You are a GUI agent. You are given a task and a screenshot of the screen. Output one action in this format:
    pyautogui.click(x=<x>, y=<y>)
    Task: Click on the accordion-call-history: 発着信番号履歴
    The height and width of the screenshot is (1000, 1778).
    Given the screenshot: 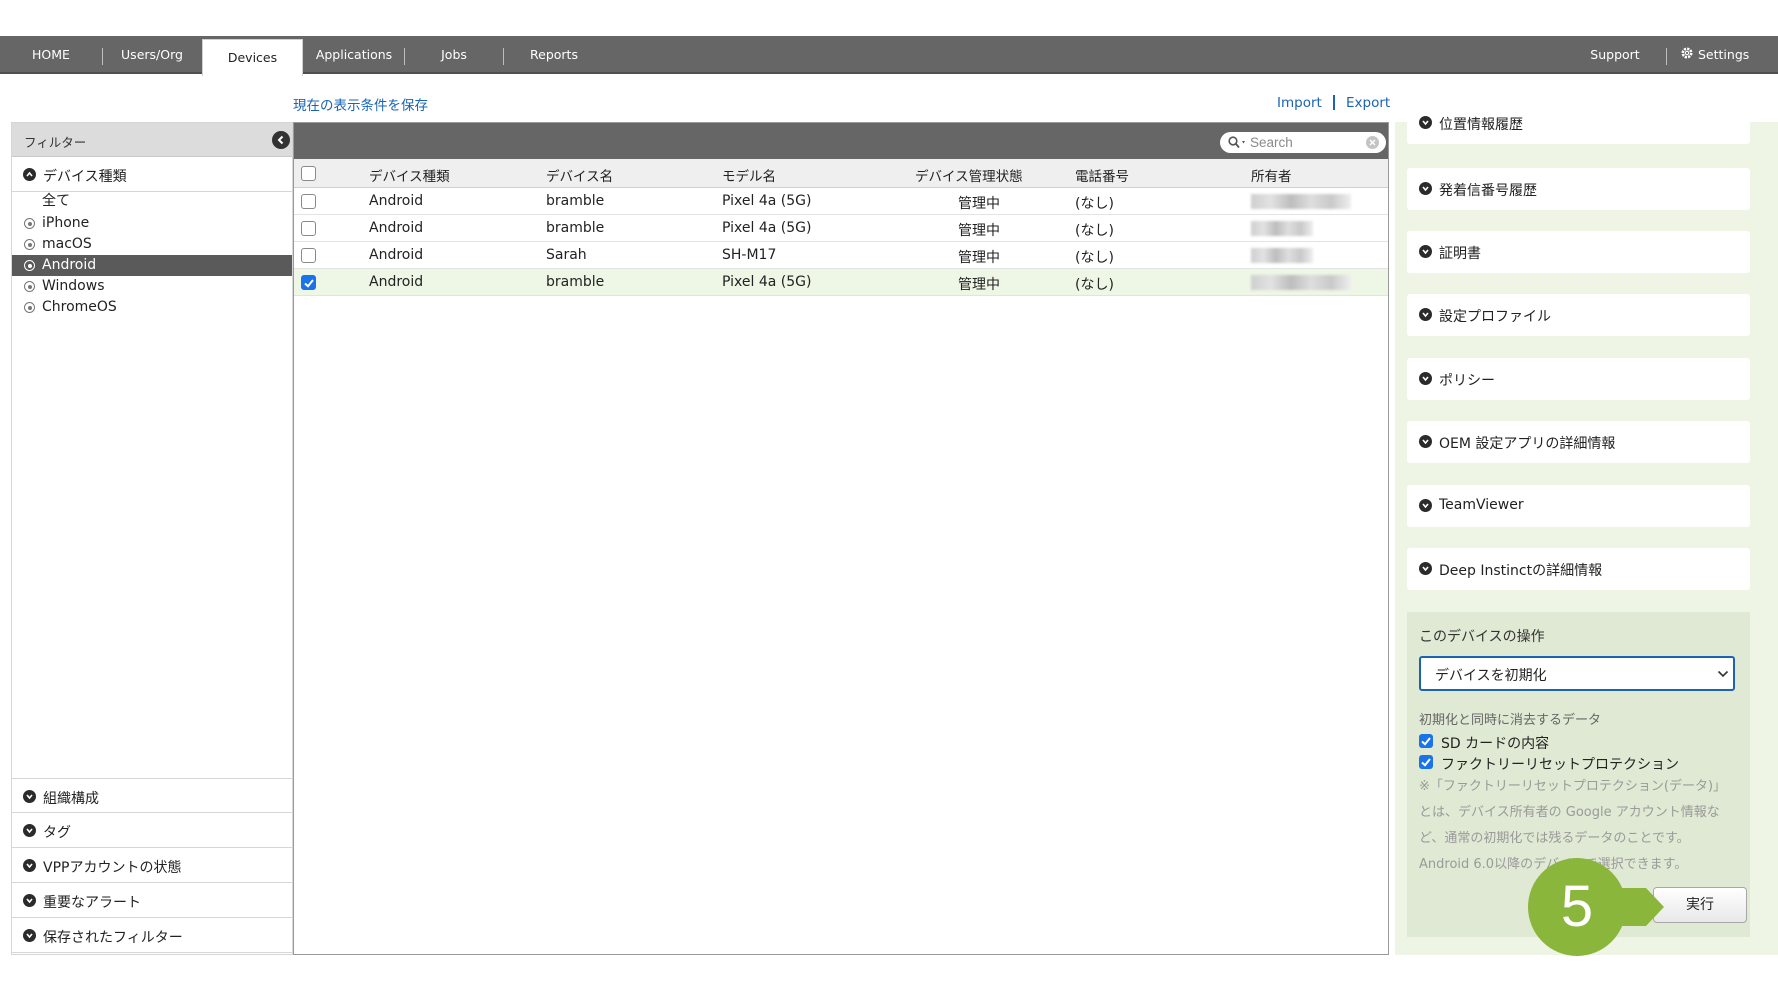 What is the action you would take?
    pyautogui.click(x=1578, y=189)
    